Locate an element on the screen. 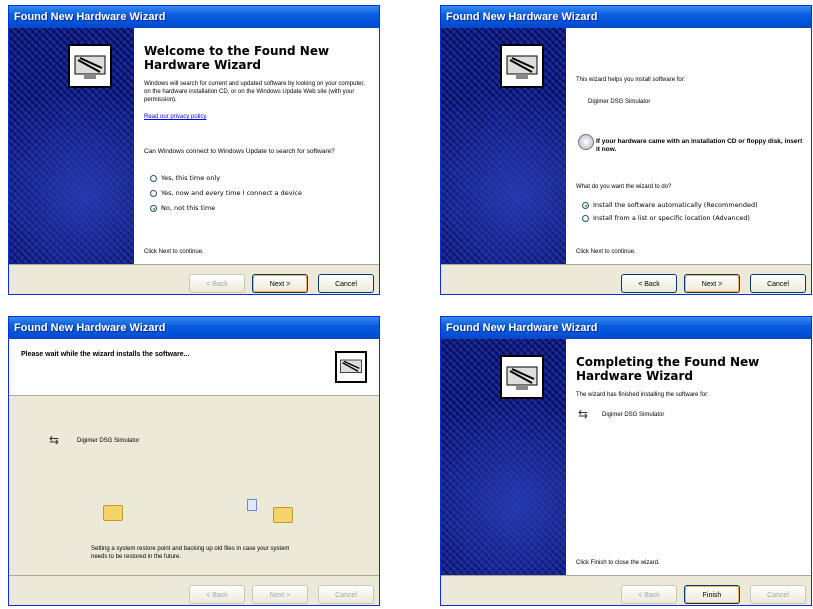 This screenshot has height=609, width=813. privacy-policy-link: Read our privacy policy is located at coordinates (175, 117).